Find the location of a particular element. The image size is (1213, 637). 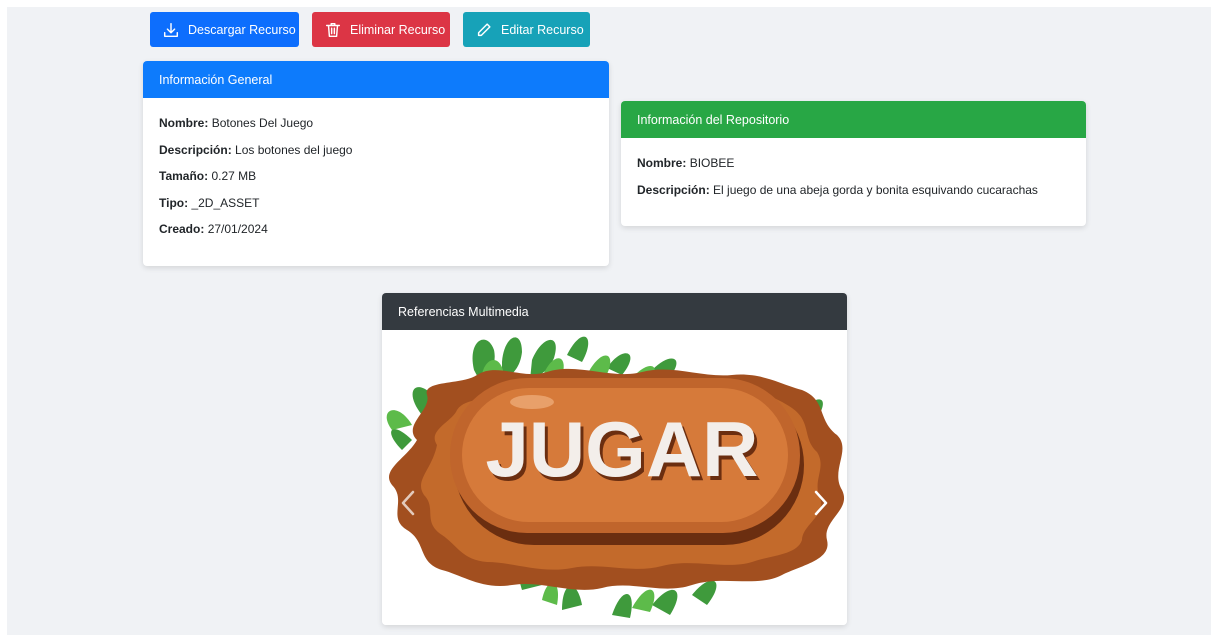

field-value: _2D_ASSET is located at coordinates (225, 202).